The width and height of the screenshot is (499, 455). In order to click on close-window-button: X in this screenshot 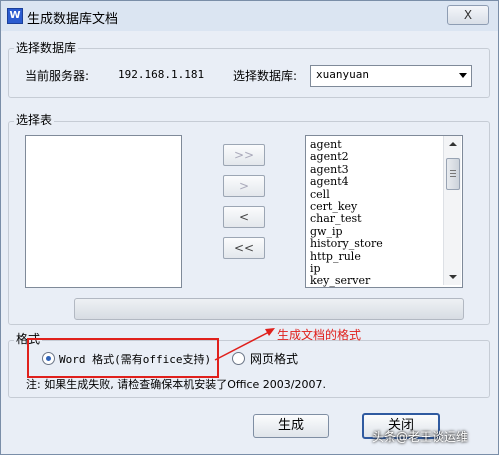, I will do `click(468, 15)`.